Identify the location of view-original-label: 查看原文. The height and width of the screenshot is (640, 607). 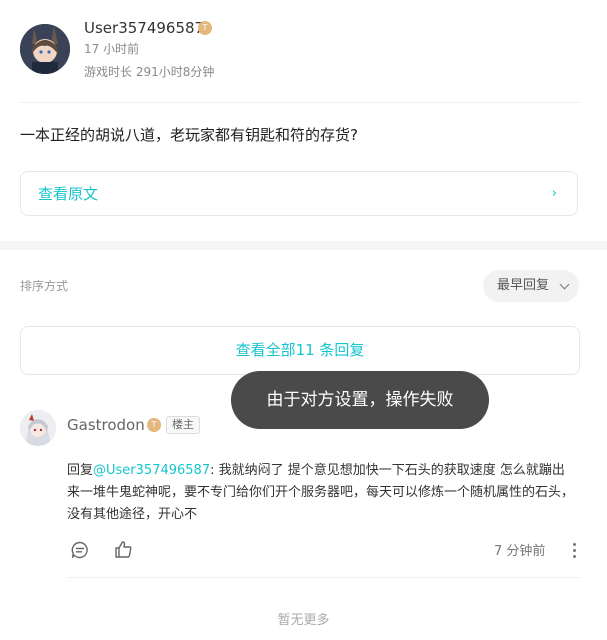
(68, 194).